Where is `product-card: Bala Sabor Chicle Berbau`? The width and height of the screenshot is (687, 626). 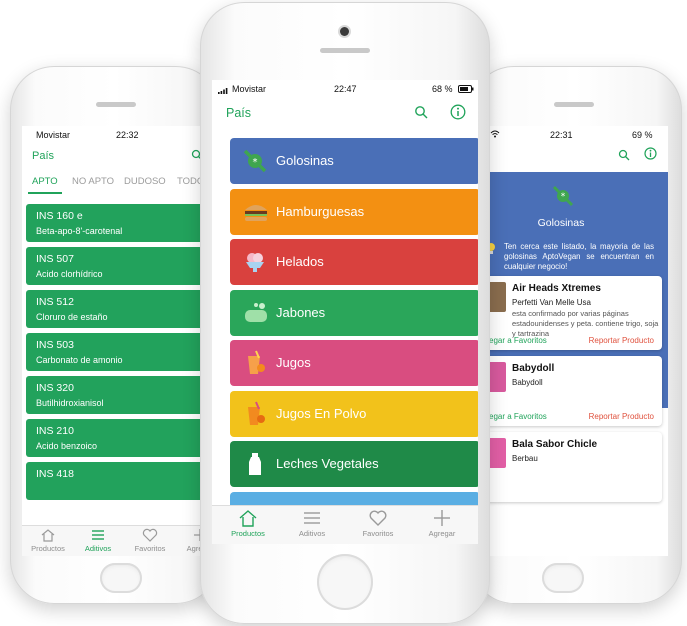 product-card: Bala Sabor Chicle Berbau is located at coordinates (574, 467).